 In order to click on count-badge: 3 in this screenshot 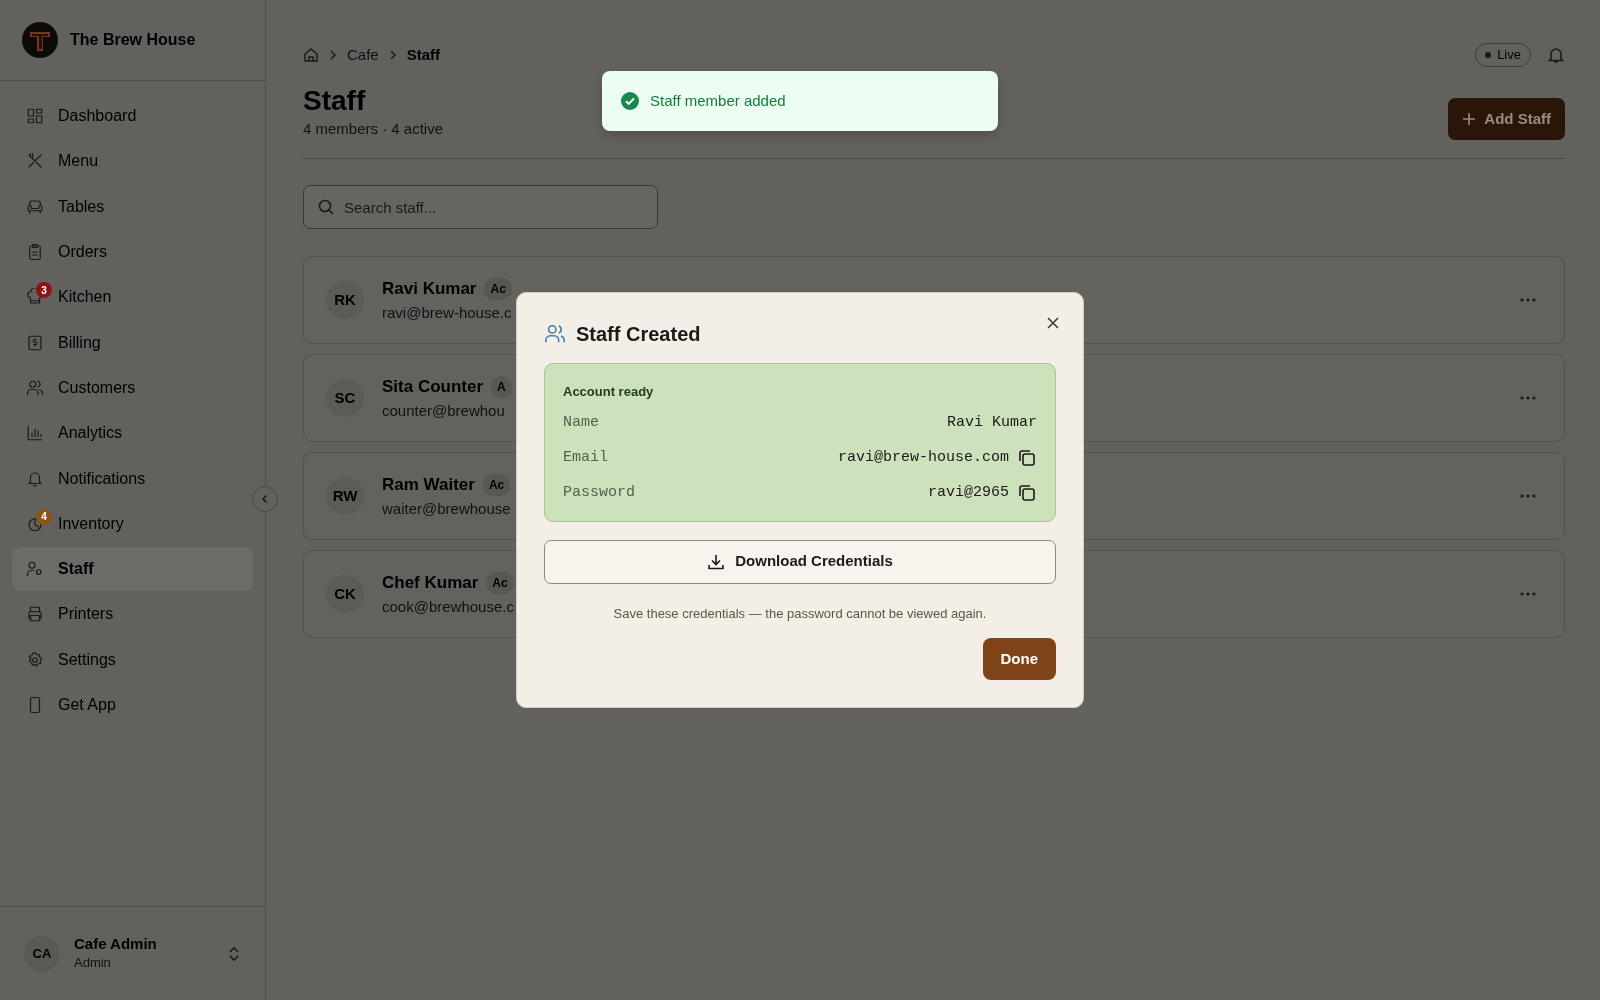, I will do `click(44, 290)`.